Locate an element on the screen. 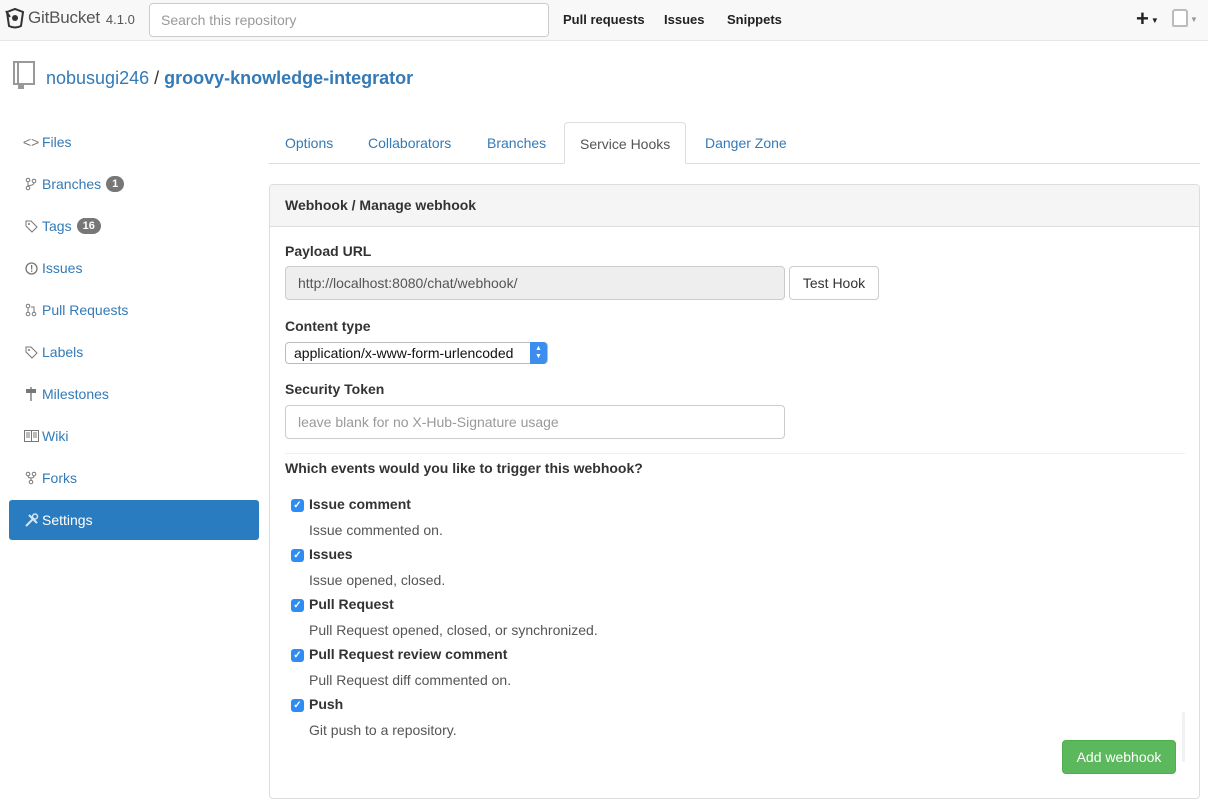 This screenshot has height=804, width=1208. sidebar-item-label: Files is located at coordinates (57, 142).